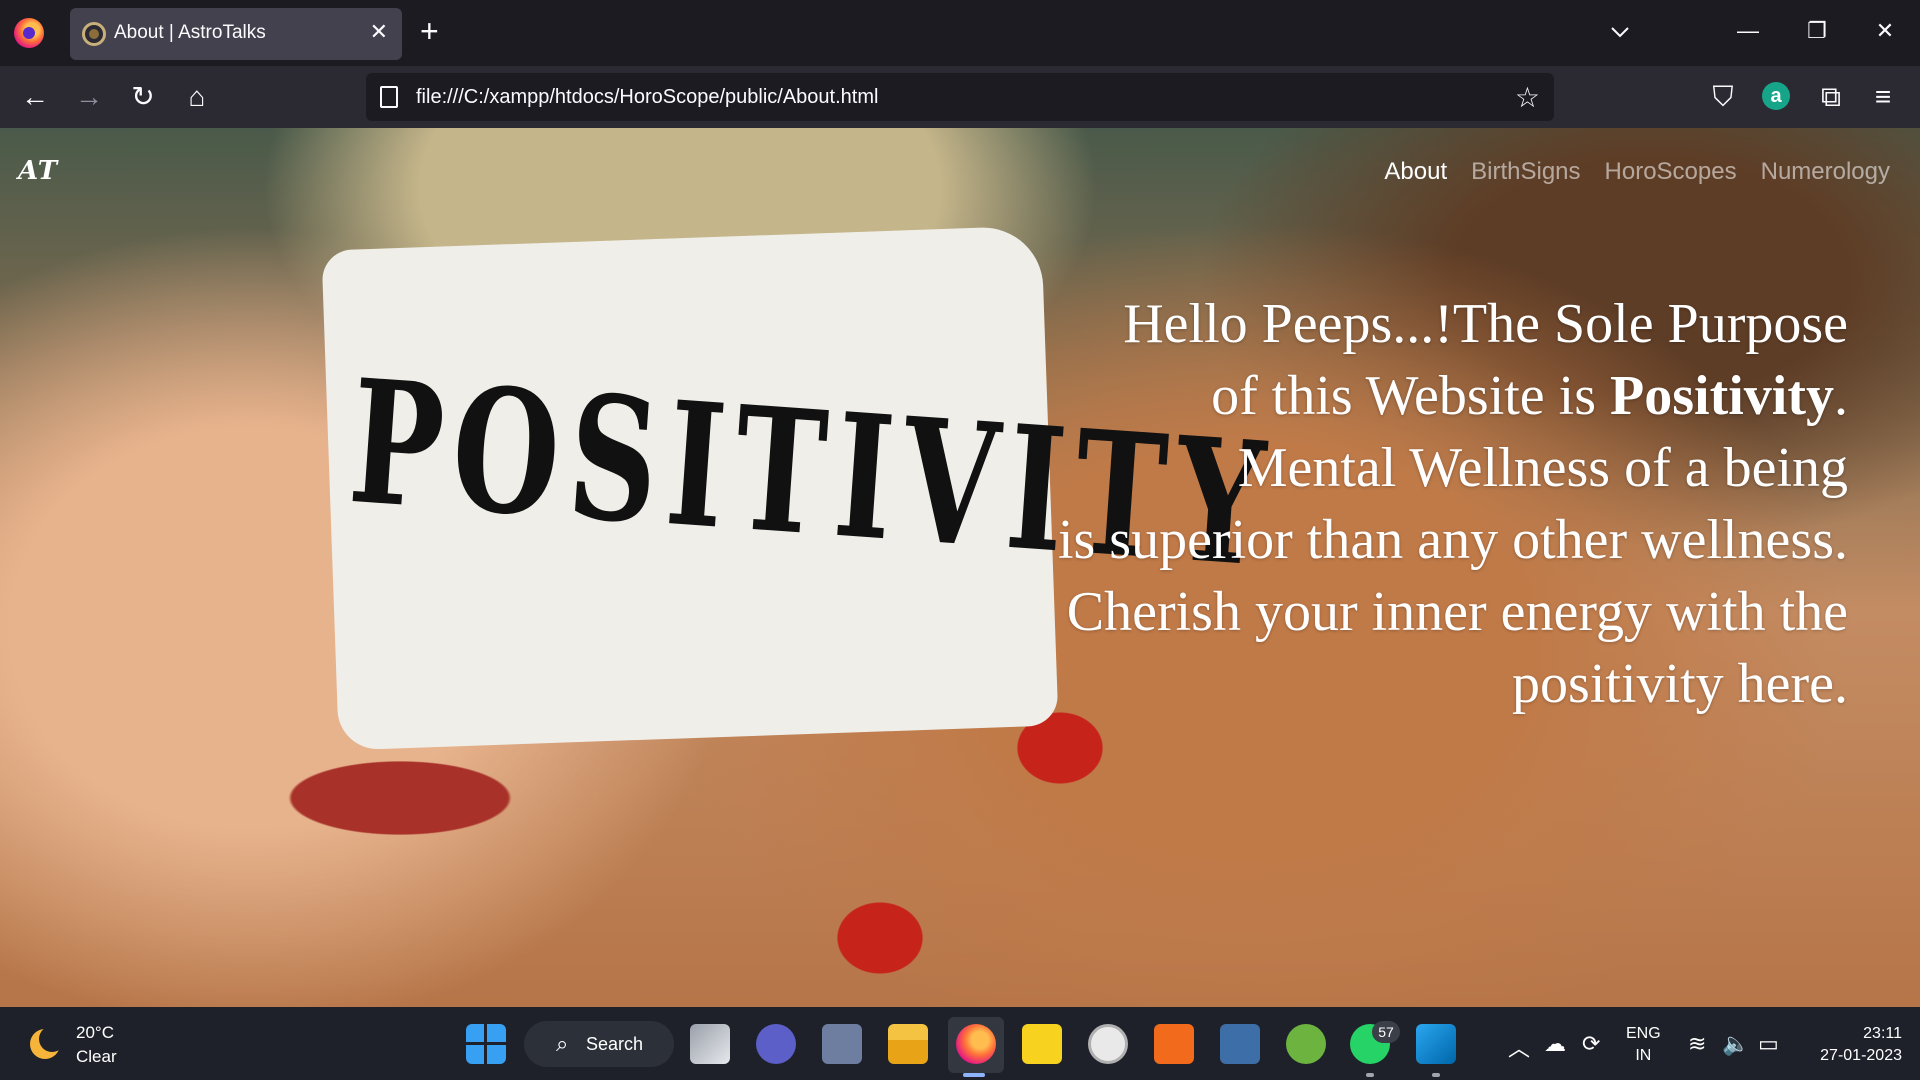  What do you see at coordinates (1841, 396) in the screenshot?
I see `hero-text-span: .` at bounding box center [1841, 396].